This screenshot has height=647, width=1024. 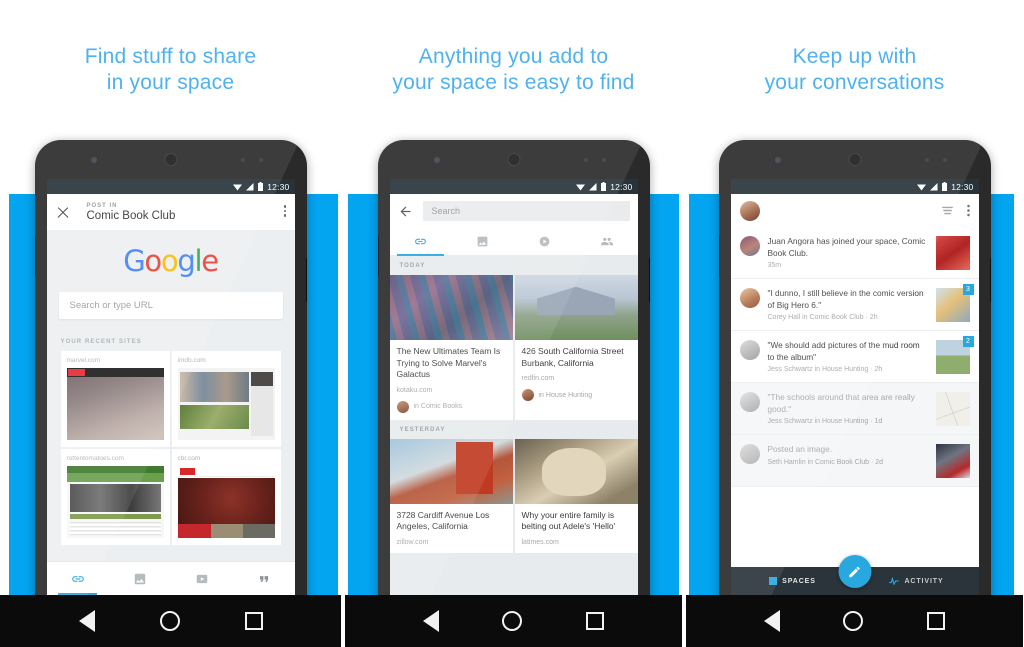 What do you see at coordinates (513, 82) in the screenshot?
I see `panel-2-heading-line2: your space is easy to find` at bounding box center [513, 82].